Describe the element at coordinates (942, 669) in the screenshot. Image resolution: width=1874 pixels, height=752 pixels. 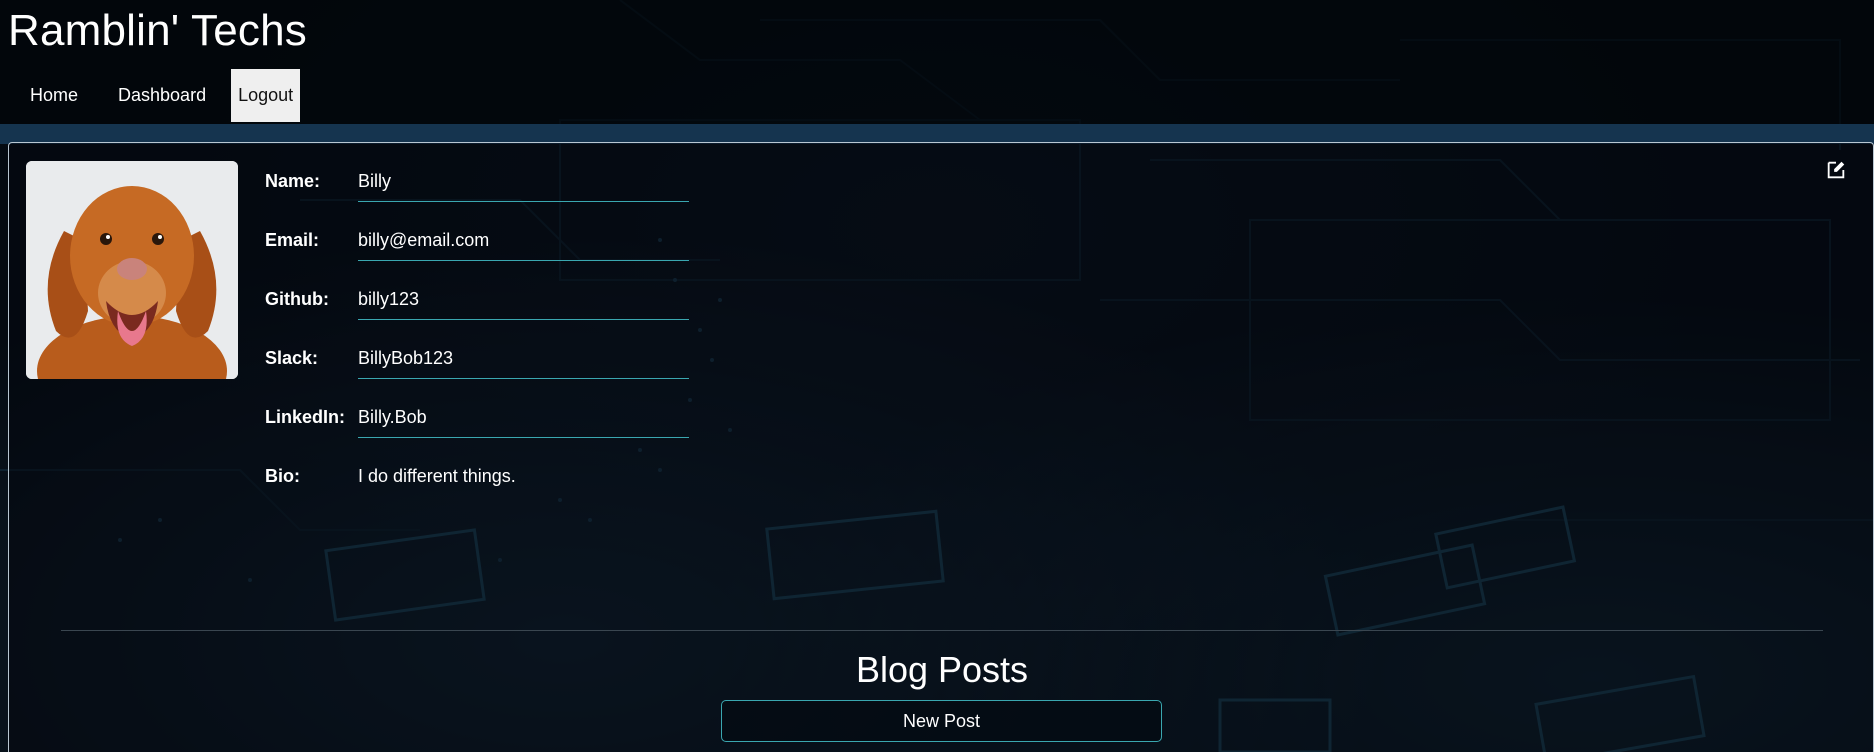
I see `blog-posts-heading: Blog Posts` at that location.